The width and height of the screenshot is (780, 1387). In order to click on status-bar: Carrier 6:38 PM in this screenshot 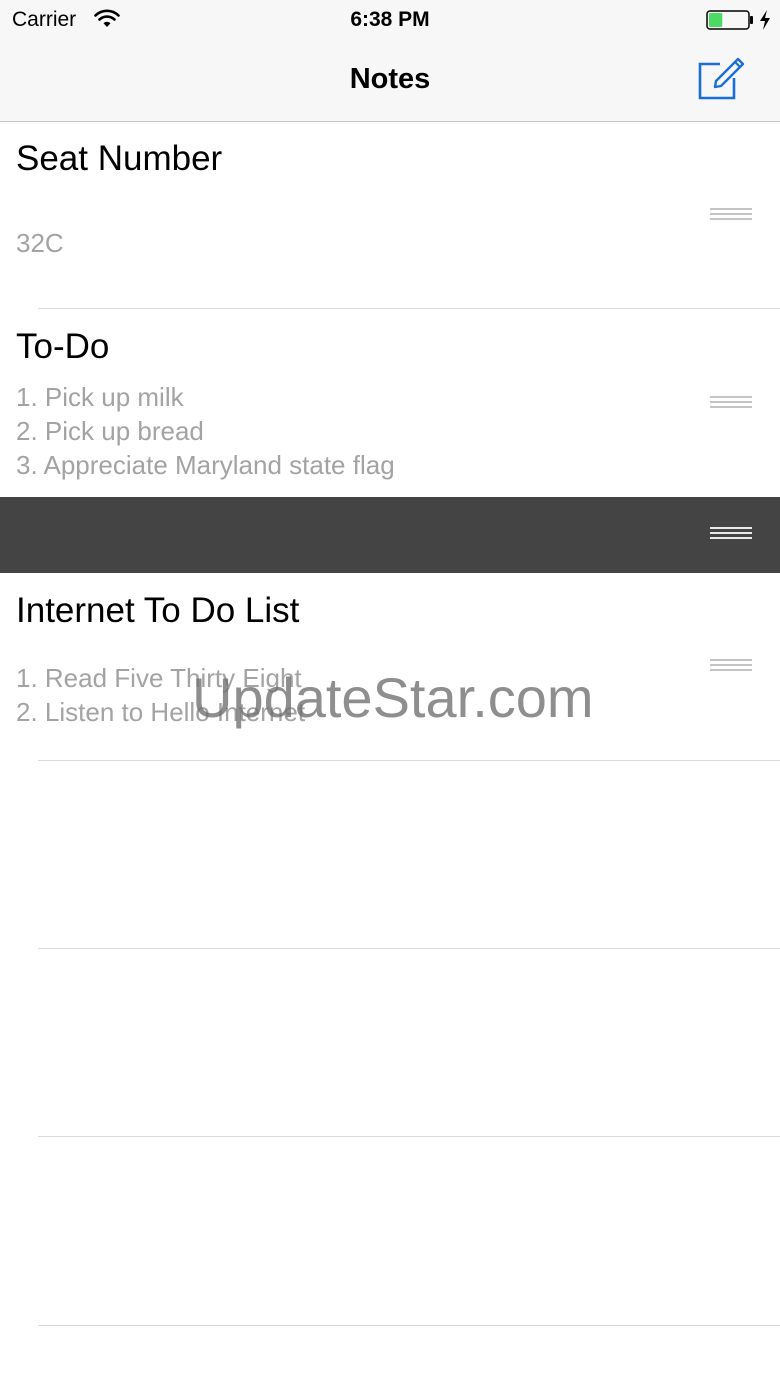, I will do `click(390, 20)`.